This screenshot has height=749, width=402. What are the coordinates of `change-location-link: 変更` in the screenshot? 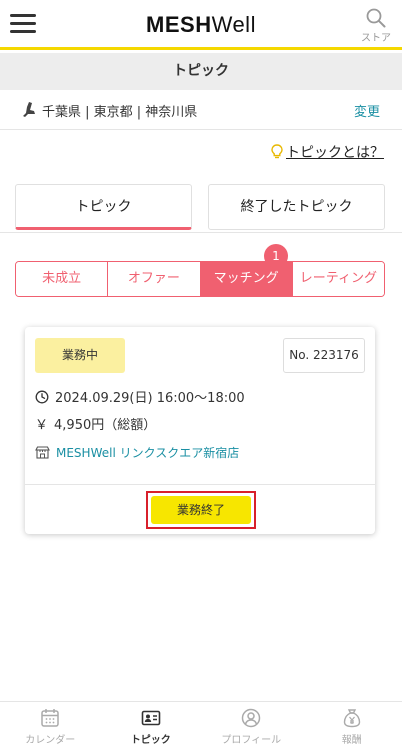 It's located at (367, 110).